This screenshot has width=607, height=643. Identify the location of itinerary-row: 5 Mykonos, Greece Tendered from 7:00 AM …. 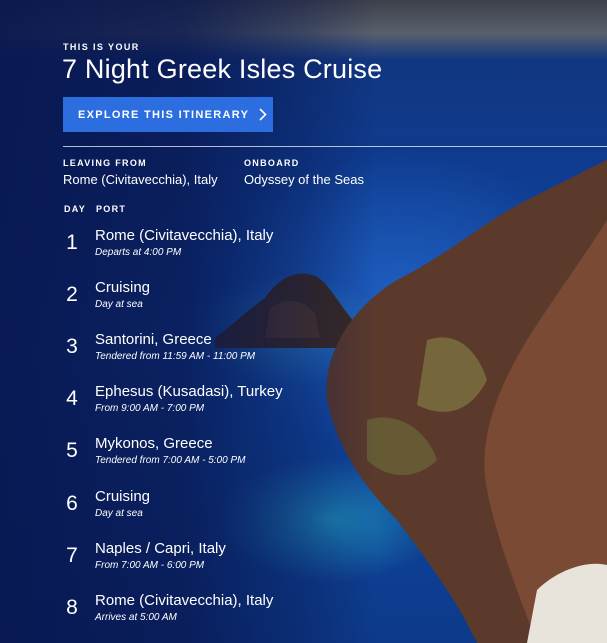
(200, 460).